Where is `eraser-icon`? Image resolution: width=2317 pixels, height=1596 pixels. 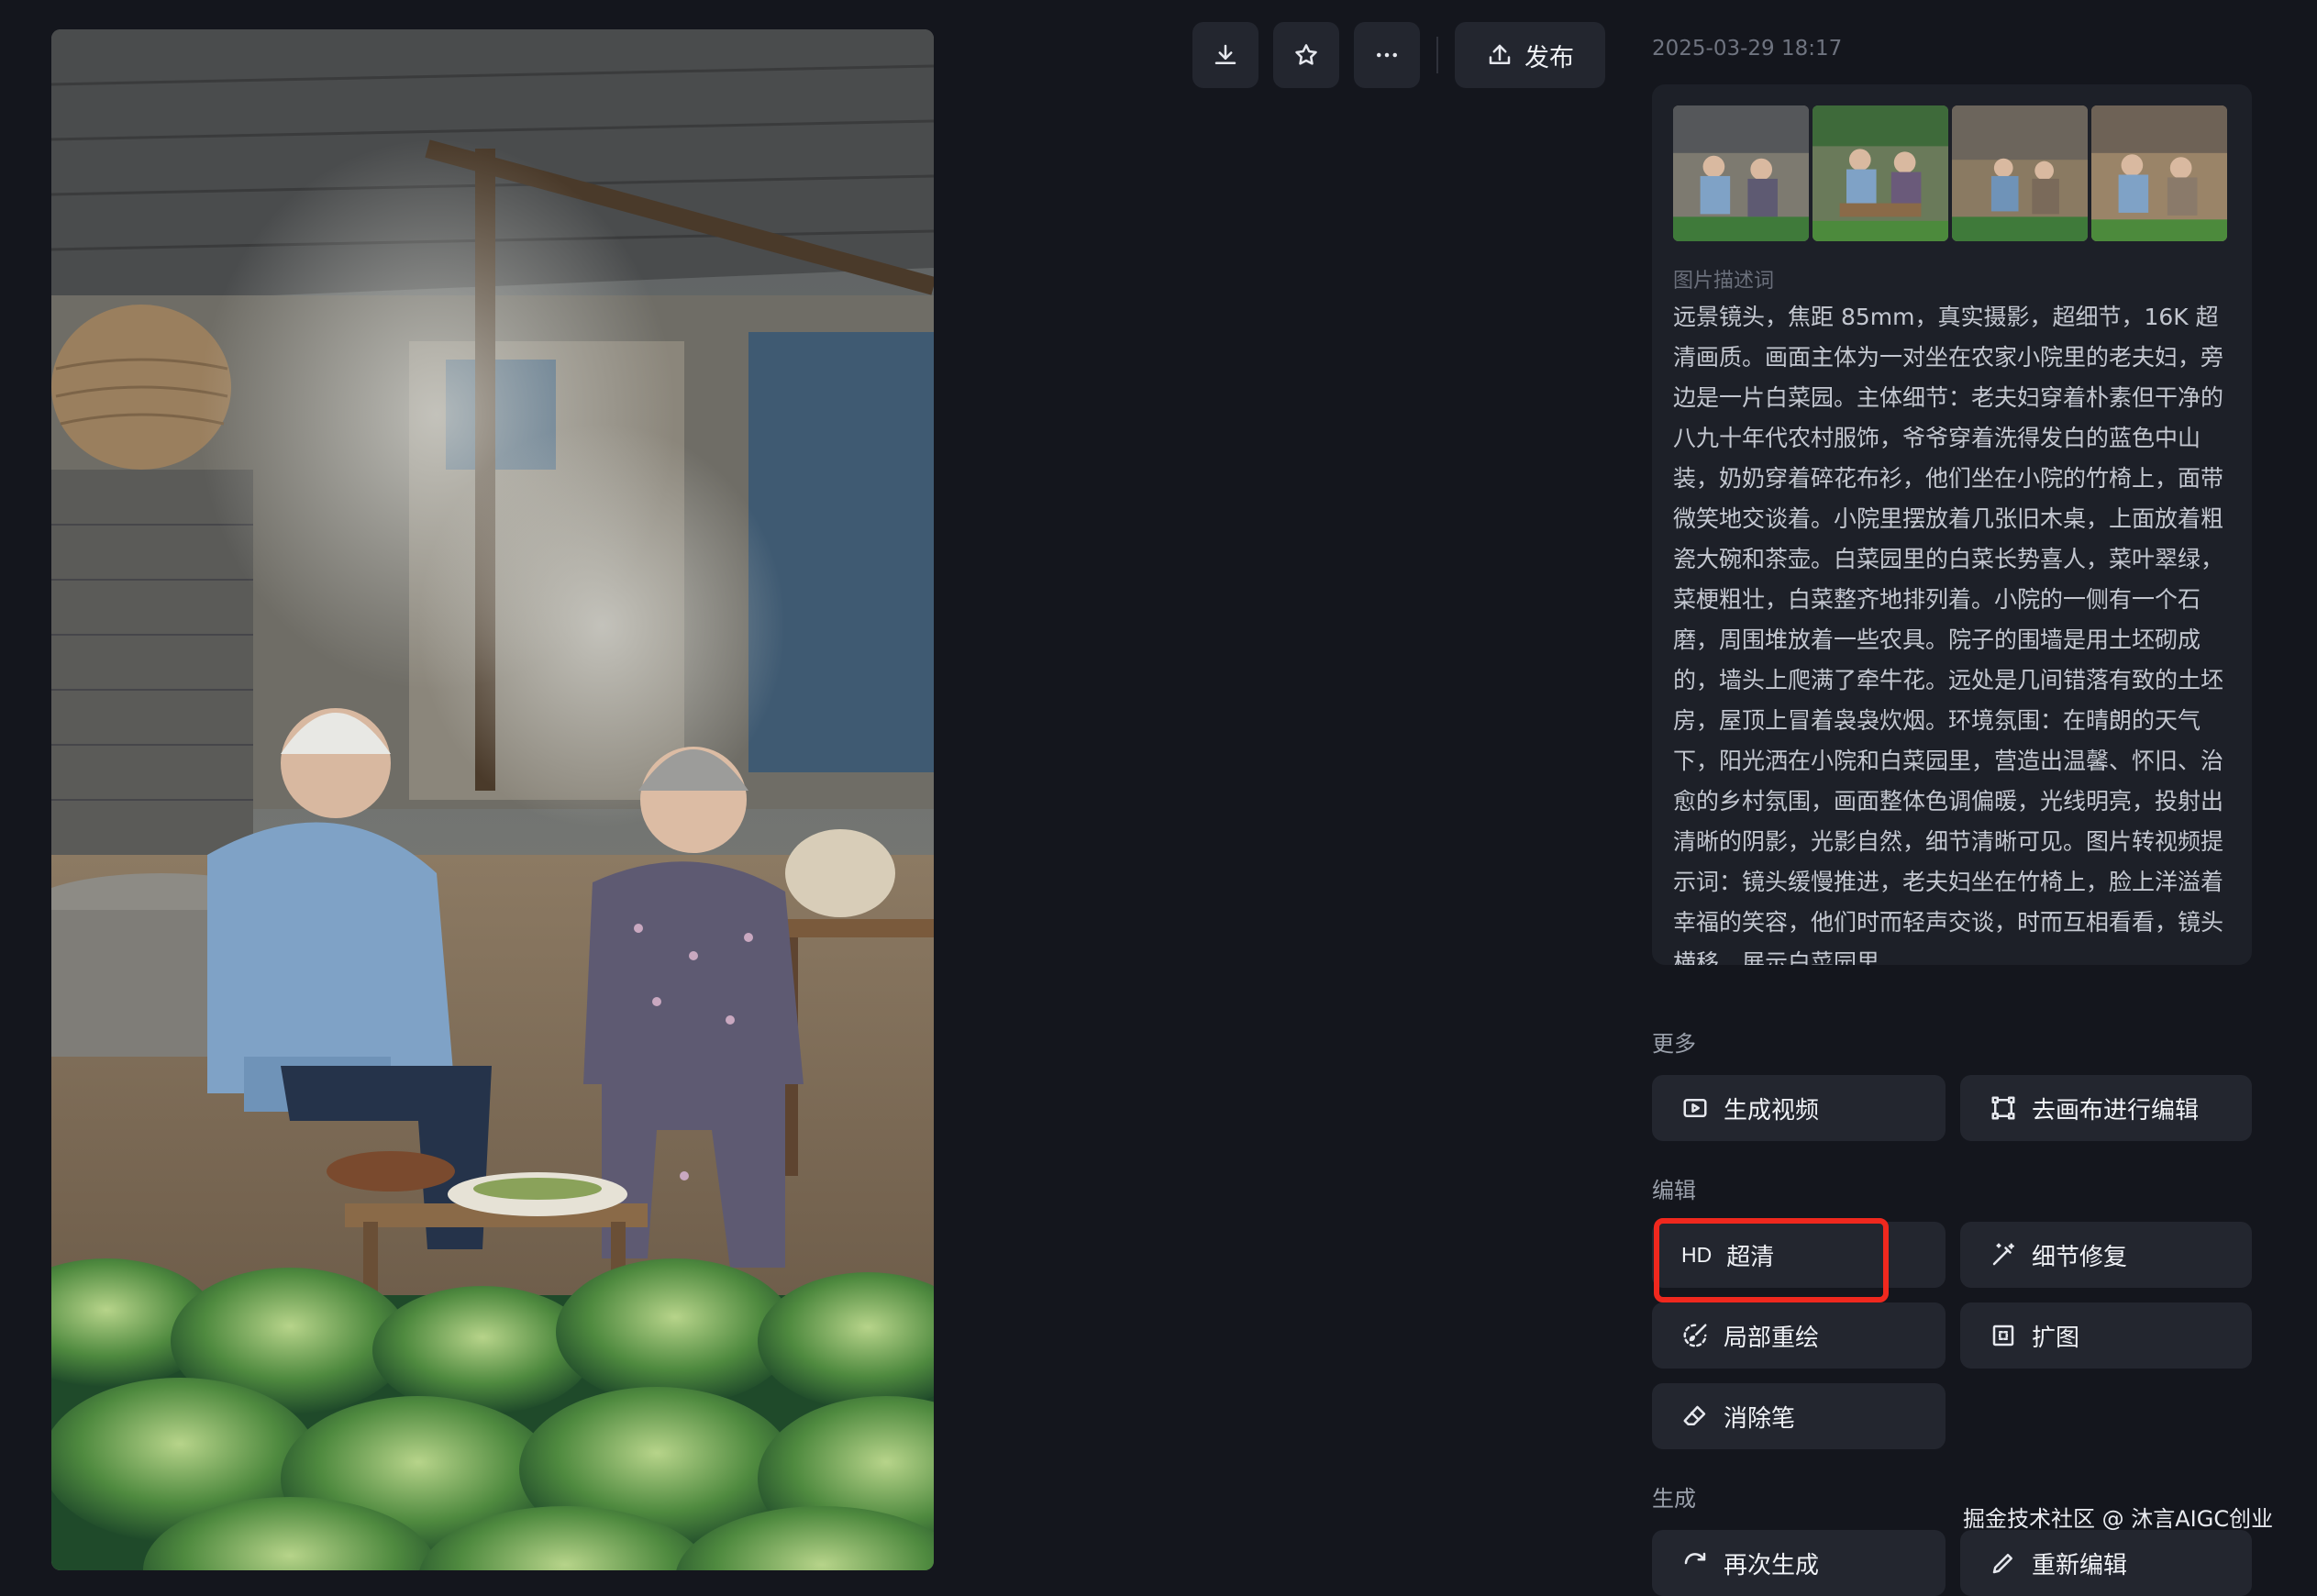
eraser-icon is located at coordinates (1694, 1415).